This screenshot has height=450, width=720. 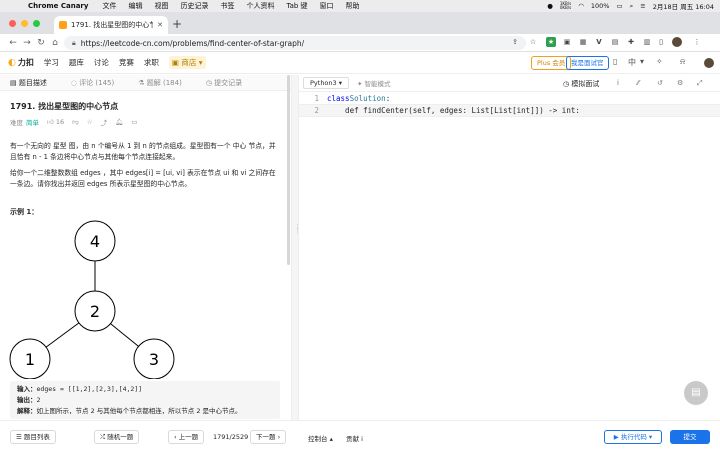 I want to click on back-icon: ←, so click(x=13, y=43).